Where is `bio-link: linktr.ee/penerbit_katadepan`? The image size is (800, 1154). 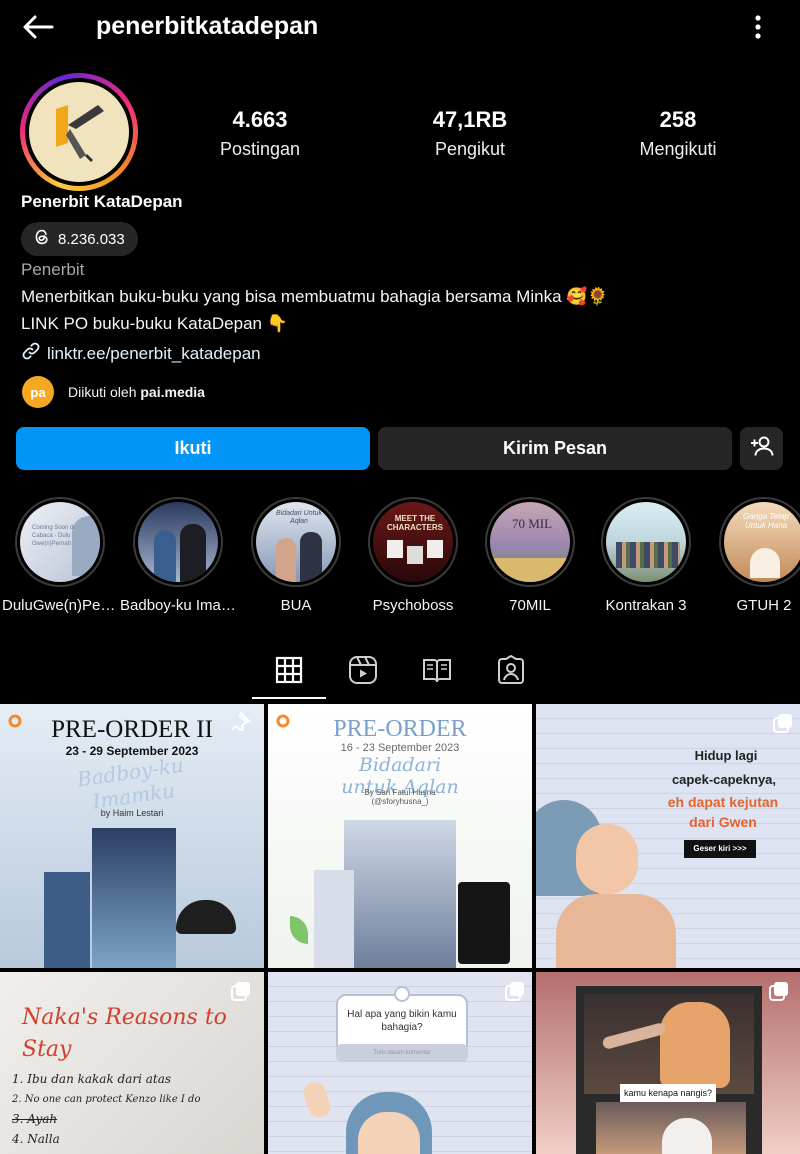 bio-link: linktr.ee/penerbit_katadepan is located at coordinates (141, 353).